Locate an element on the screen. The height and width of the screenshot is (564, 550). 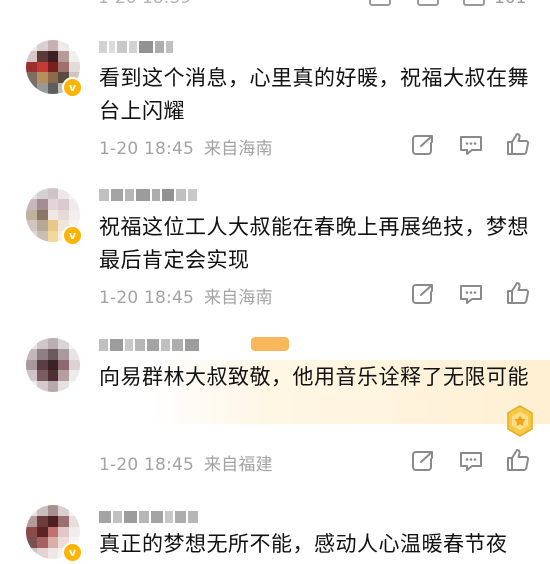
comment-text: 向易群林大叔致敬，他用音乐诠释了无限可能 is located at coordinates (314, 377).